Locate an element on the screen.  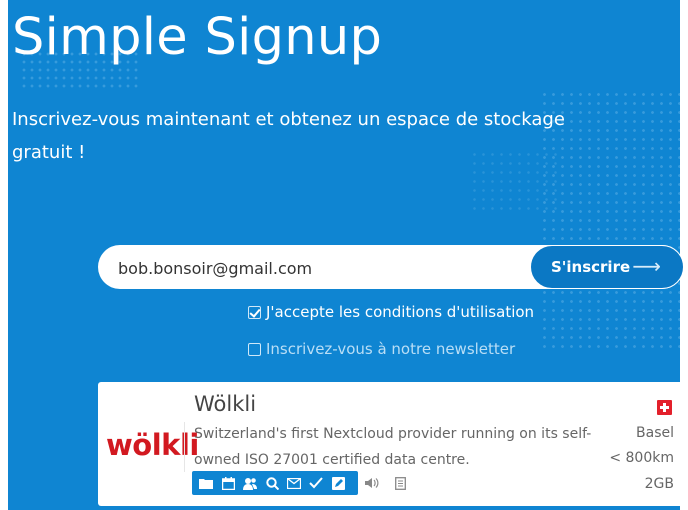
newsletter-checkbox-row: Inscrivez-vous à notre newsletter is located at coordinates (381, 349).